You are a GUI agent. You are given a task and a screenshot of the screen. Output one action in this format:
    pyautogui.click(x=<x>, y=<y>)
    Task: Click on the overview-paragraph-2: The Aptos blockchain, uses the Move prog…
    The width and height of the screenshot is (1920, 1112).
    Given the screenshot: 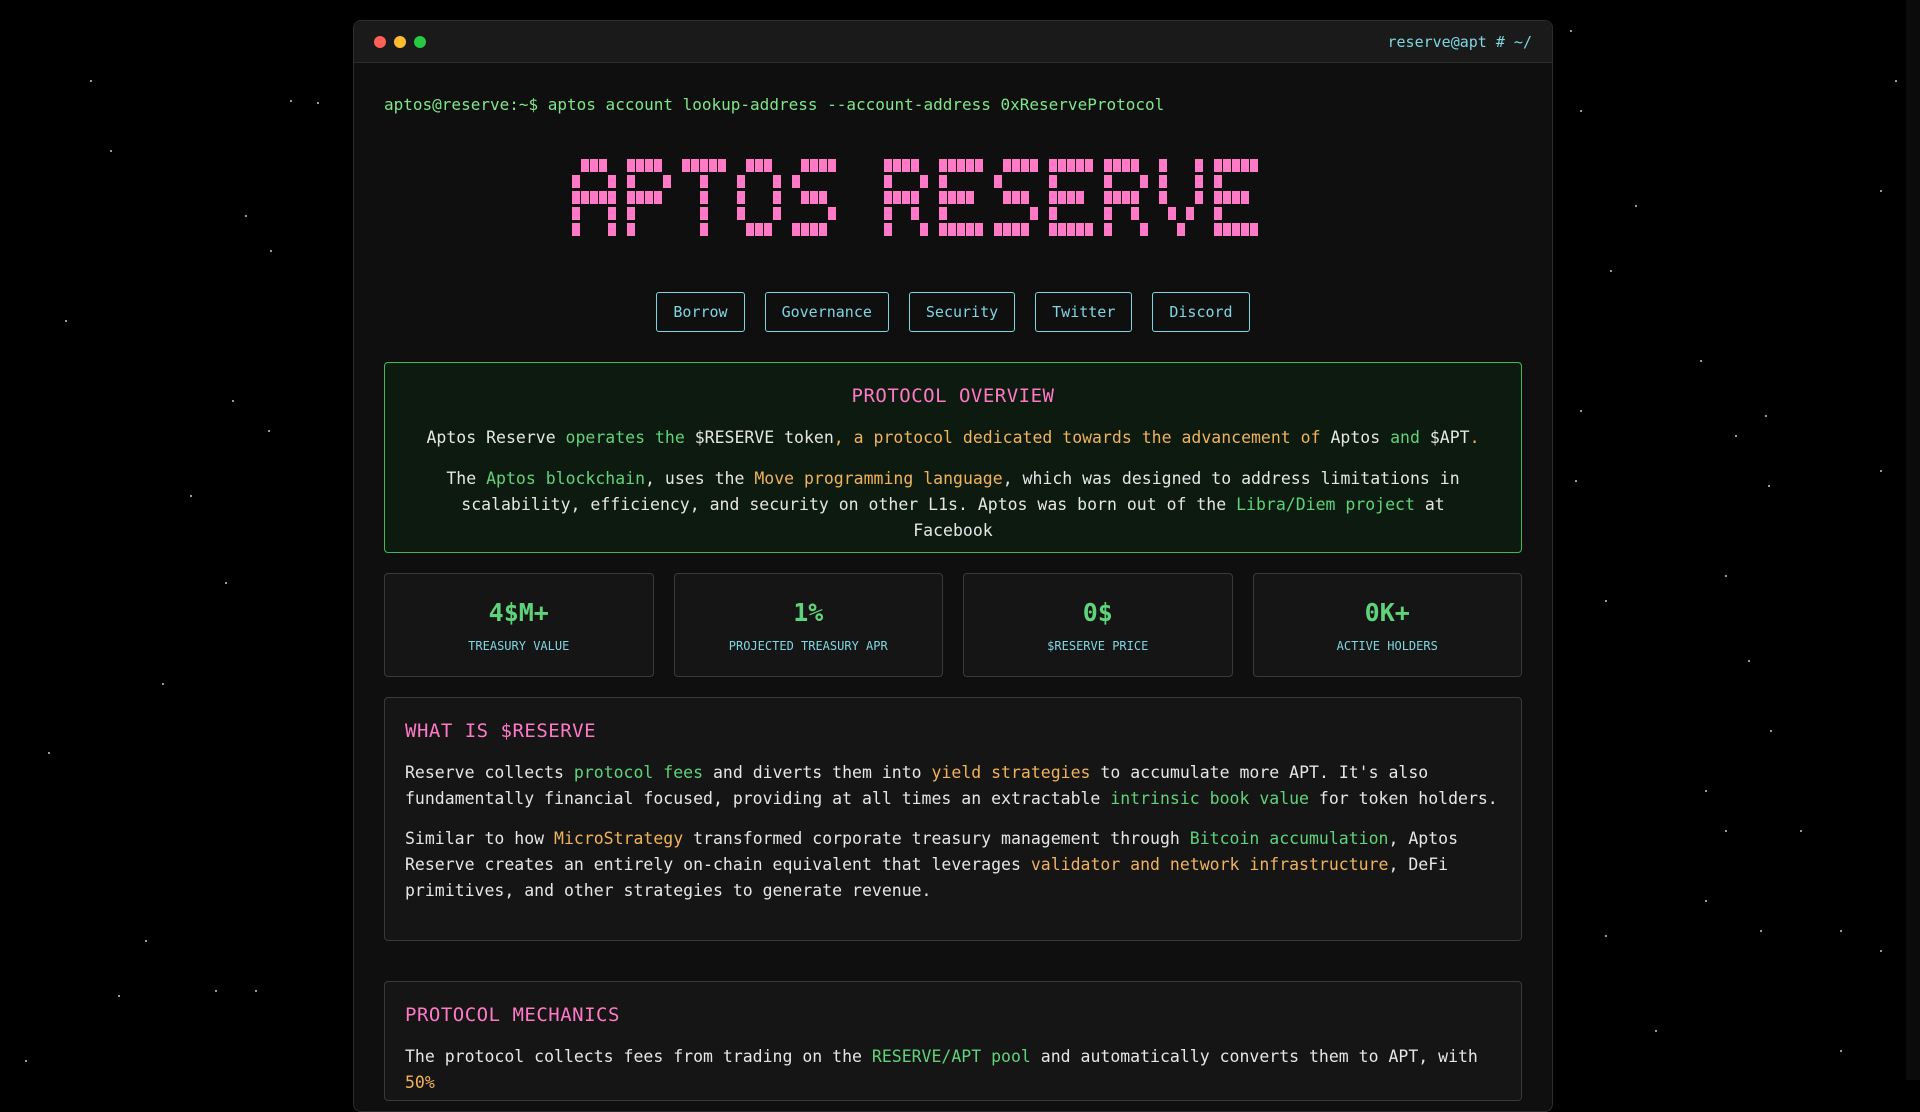 What is the action you would take?
    pyautogui.click(x=953, y=505)
    